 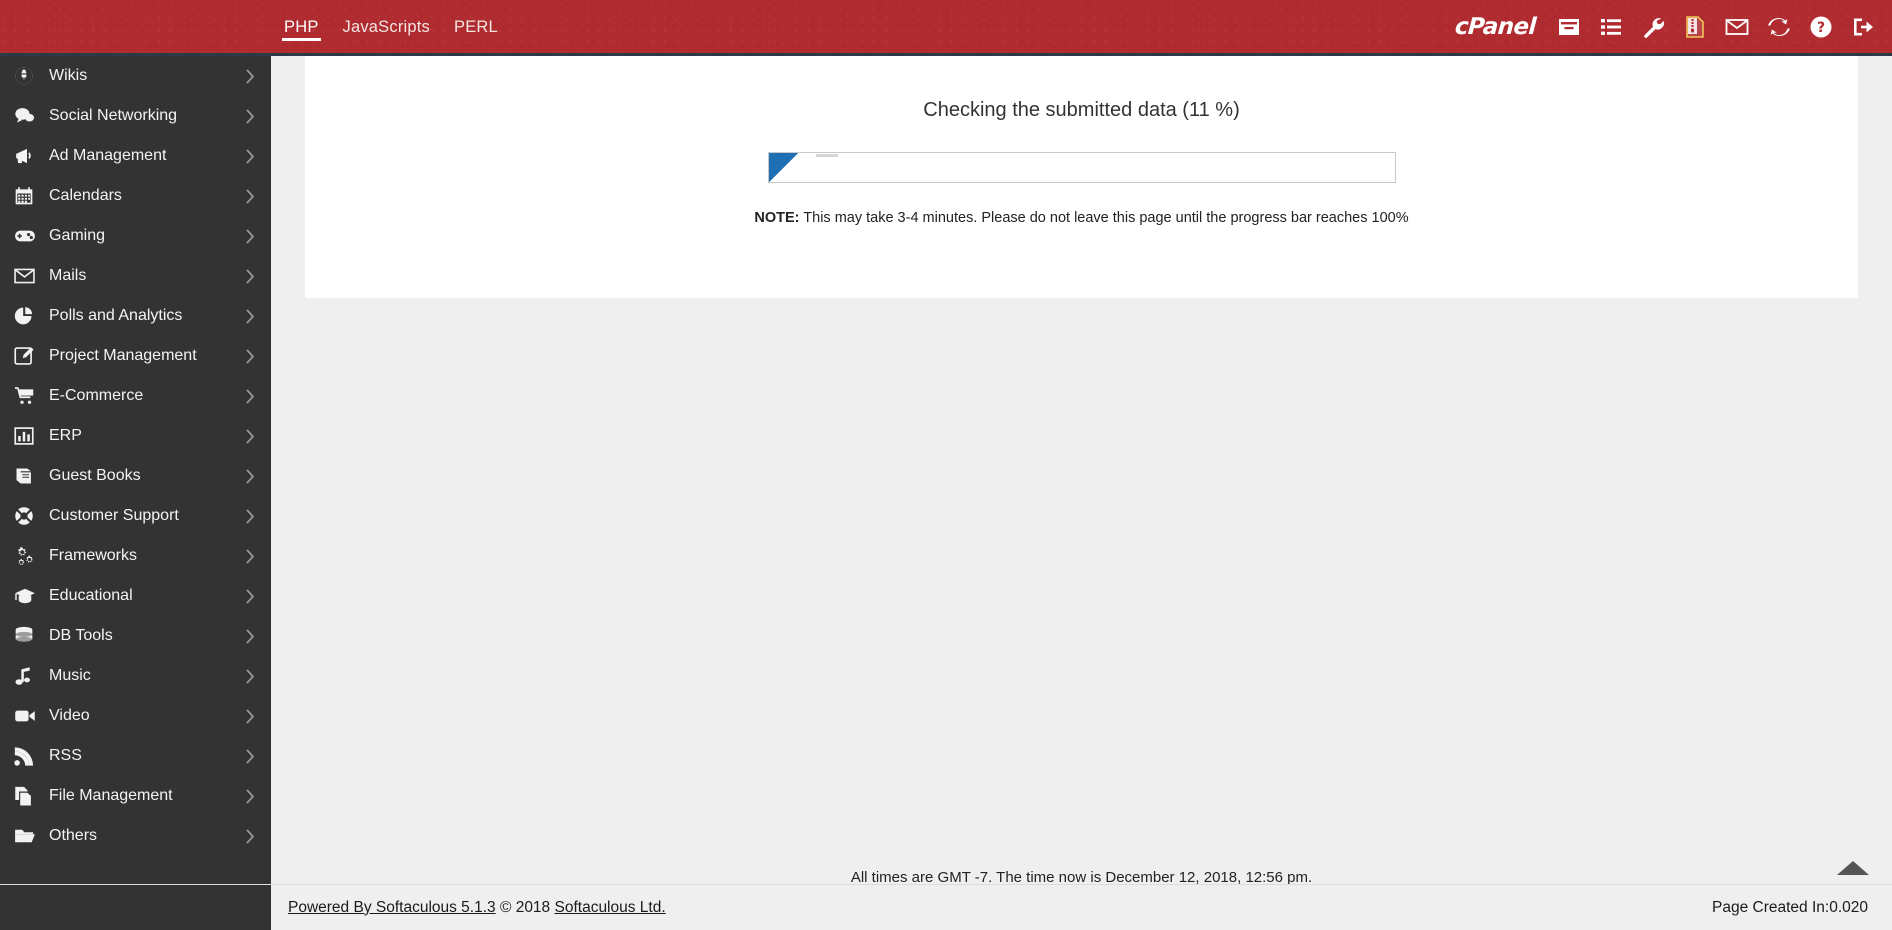 I want to click on sidebar-item-project-management: Project Management, so click(x=135, y=356).